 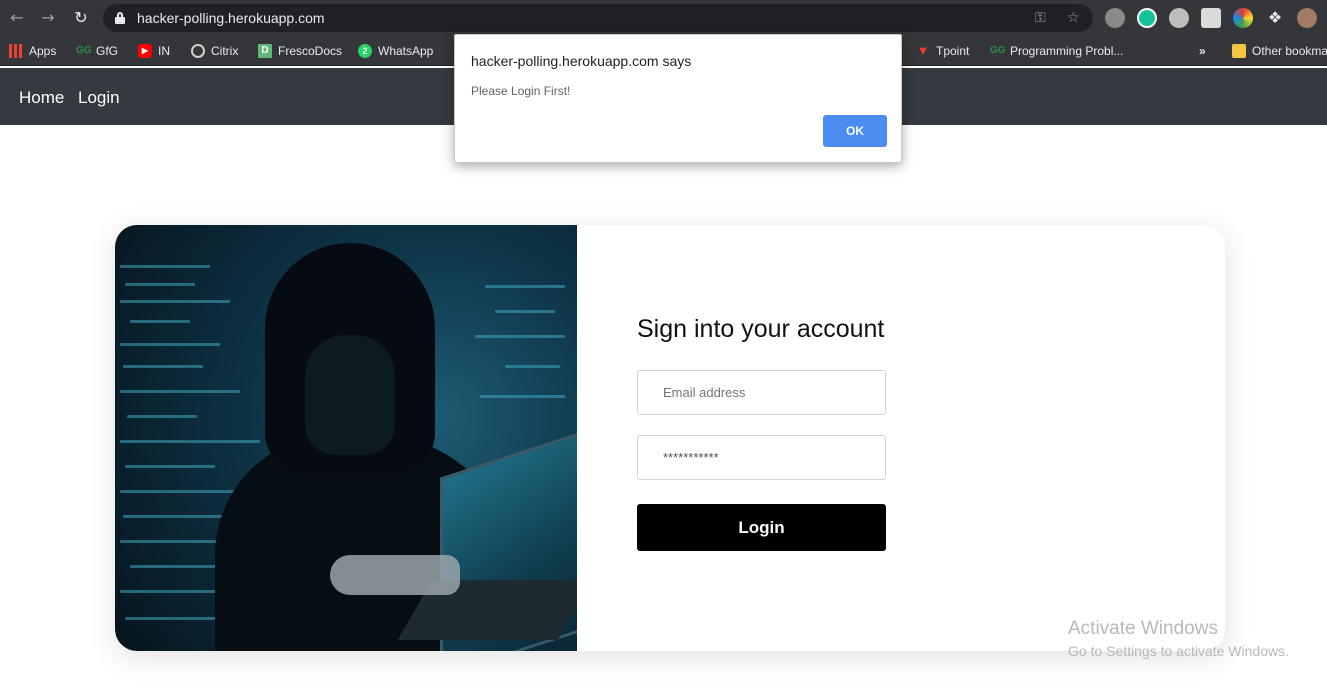 I want to click on login-form: Sign into your account Login, so click(x=767, y=438).